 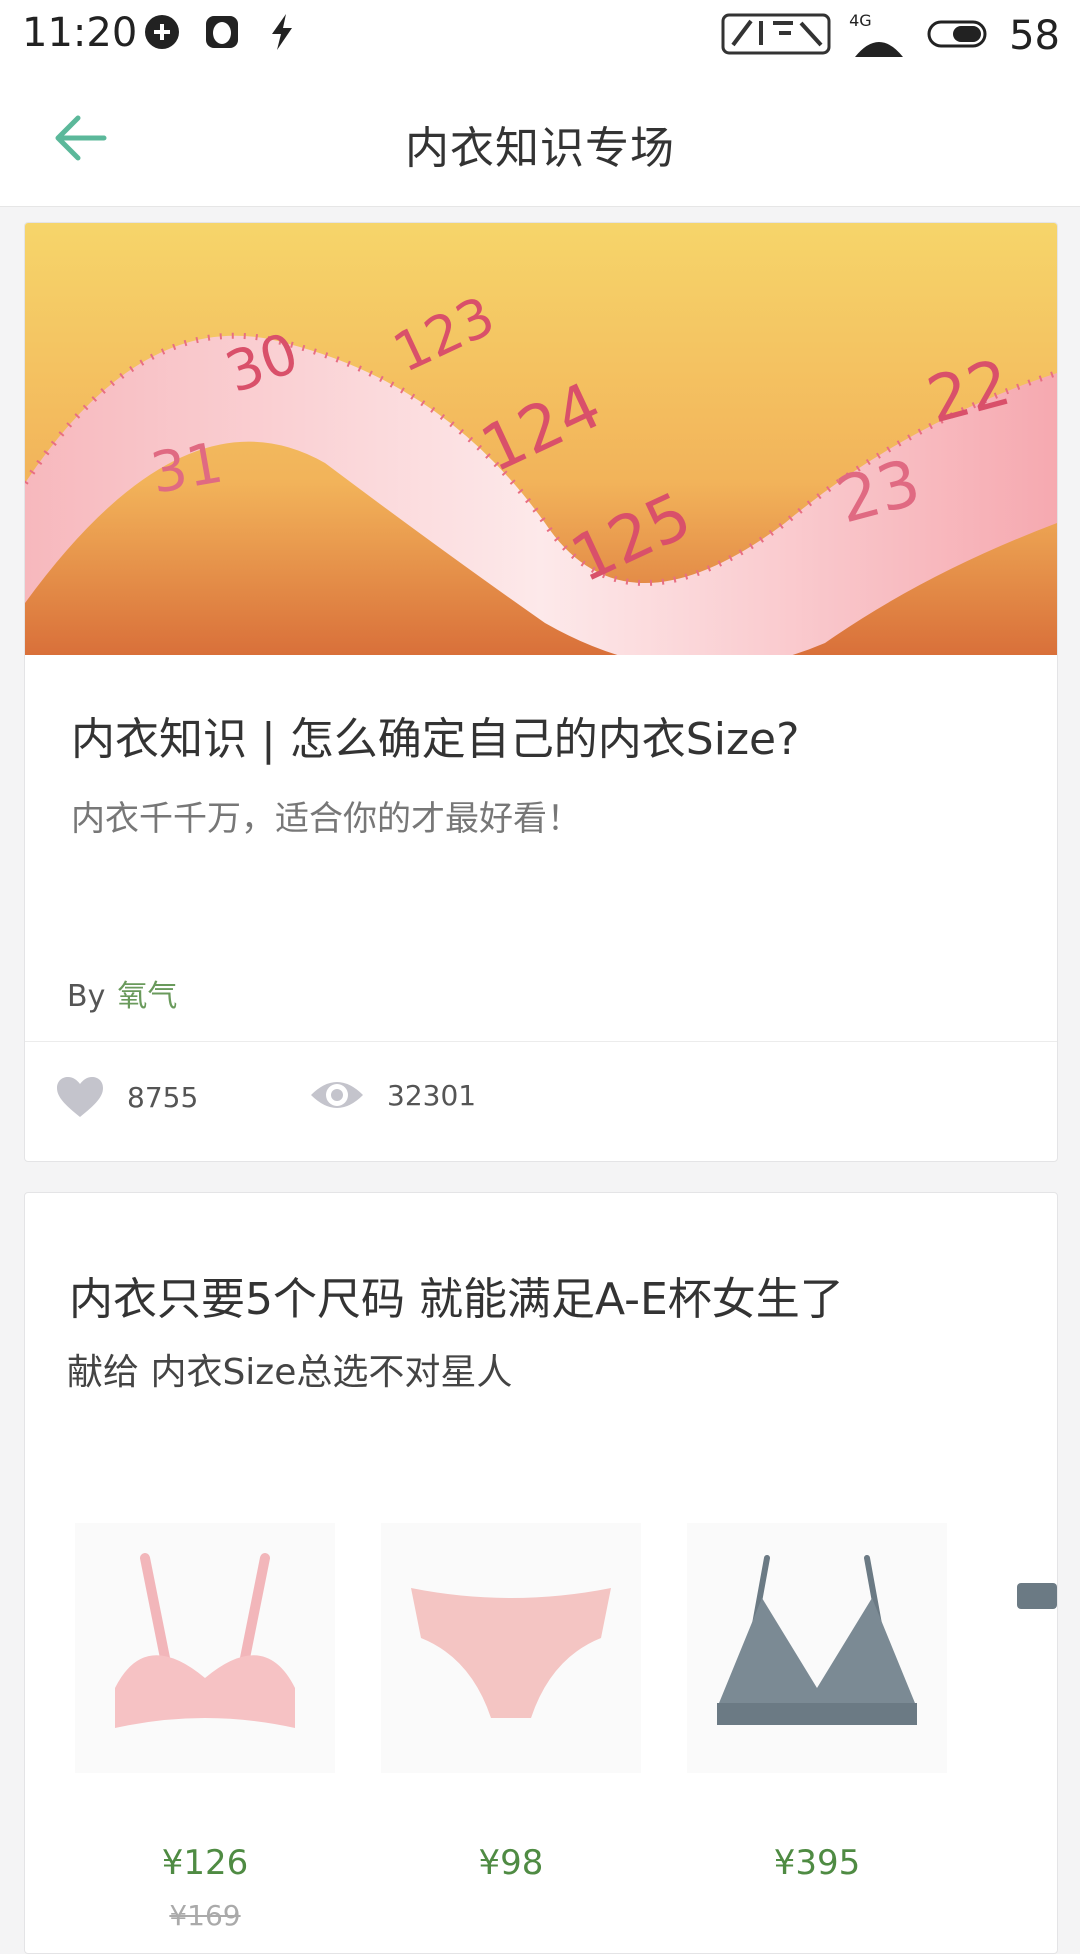 I want to click on product-card-1: ¥126 ¥169, so click(x=205, y=1727).